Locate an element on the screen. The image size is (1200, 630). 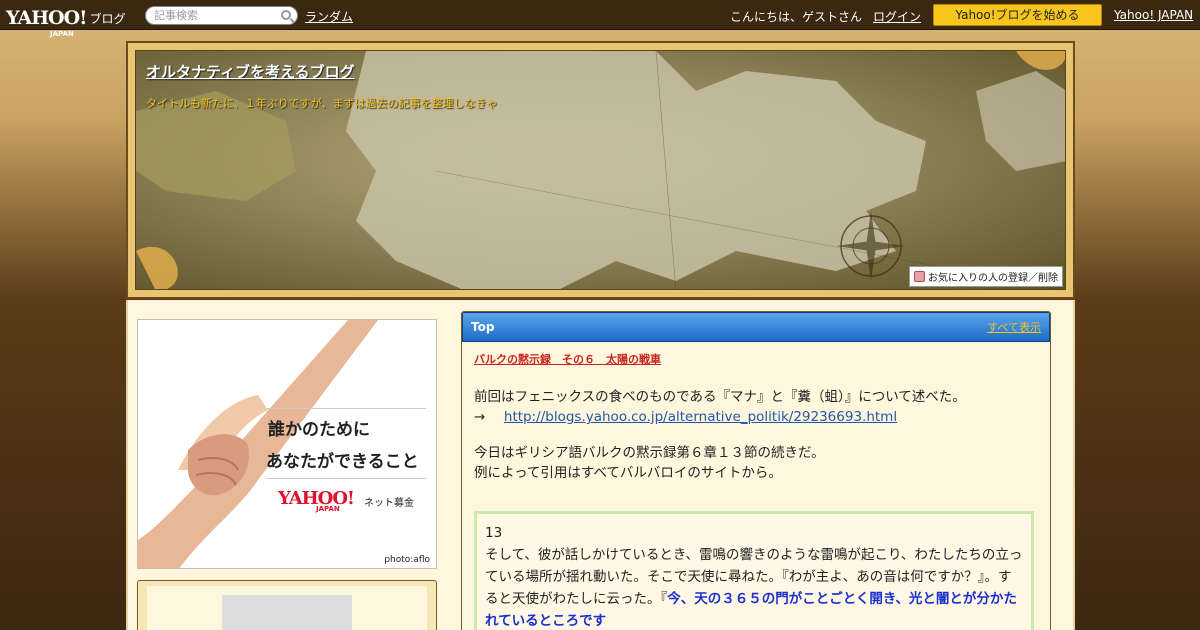
ad-yahoo-logo: YAHOO! JAPAN is located at coordinates (316, 500).